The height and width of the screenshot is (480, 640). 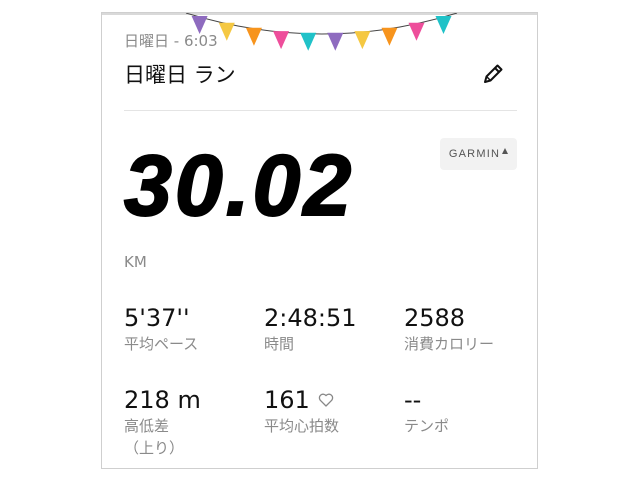 What do you see at coordinates (239, 186) in the screenshot?
I see `distance-value: 30.02` at bounding box center [239, 186].